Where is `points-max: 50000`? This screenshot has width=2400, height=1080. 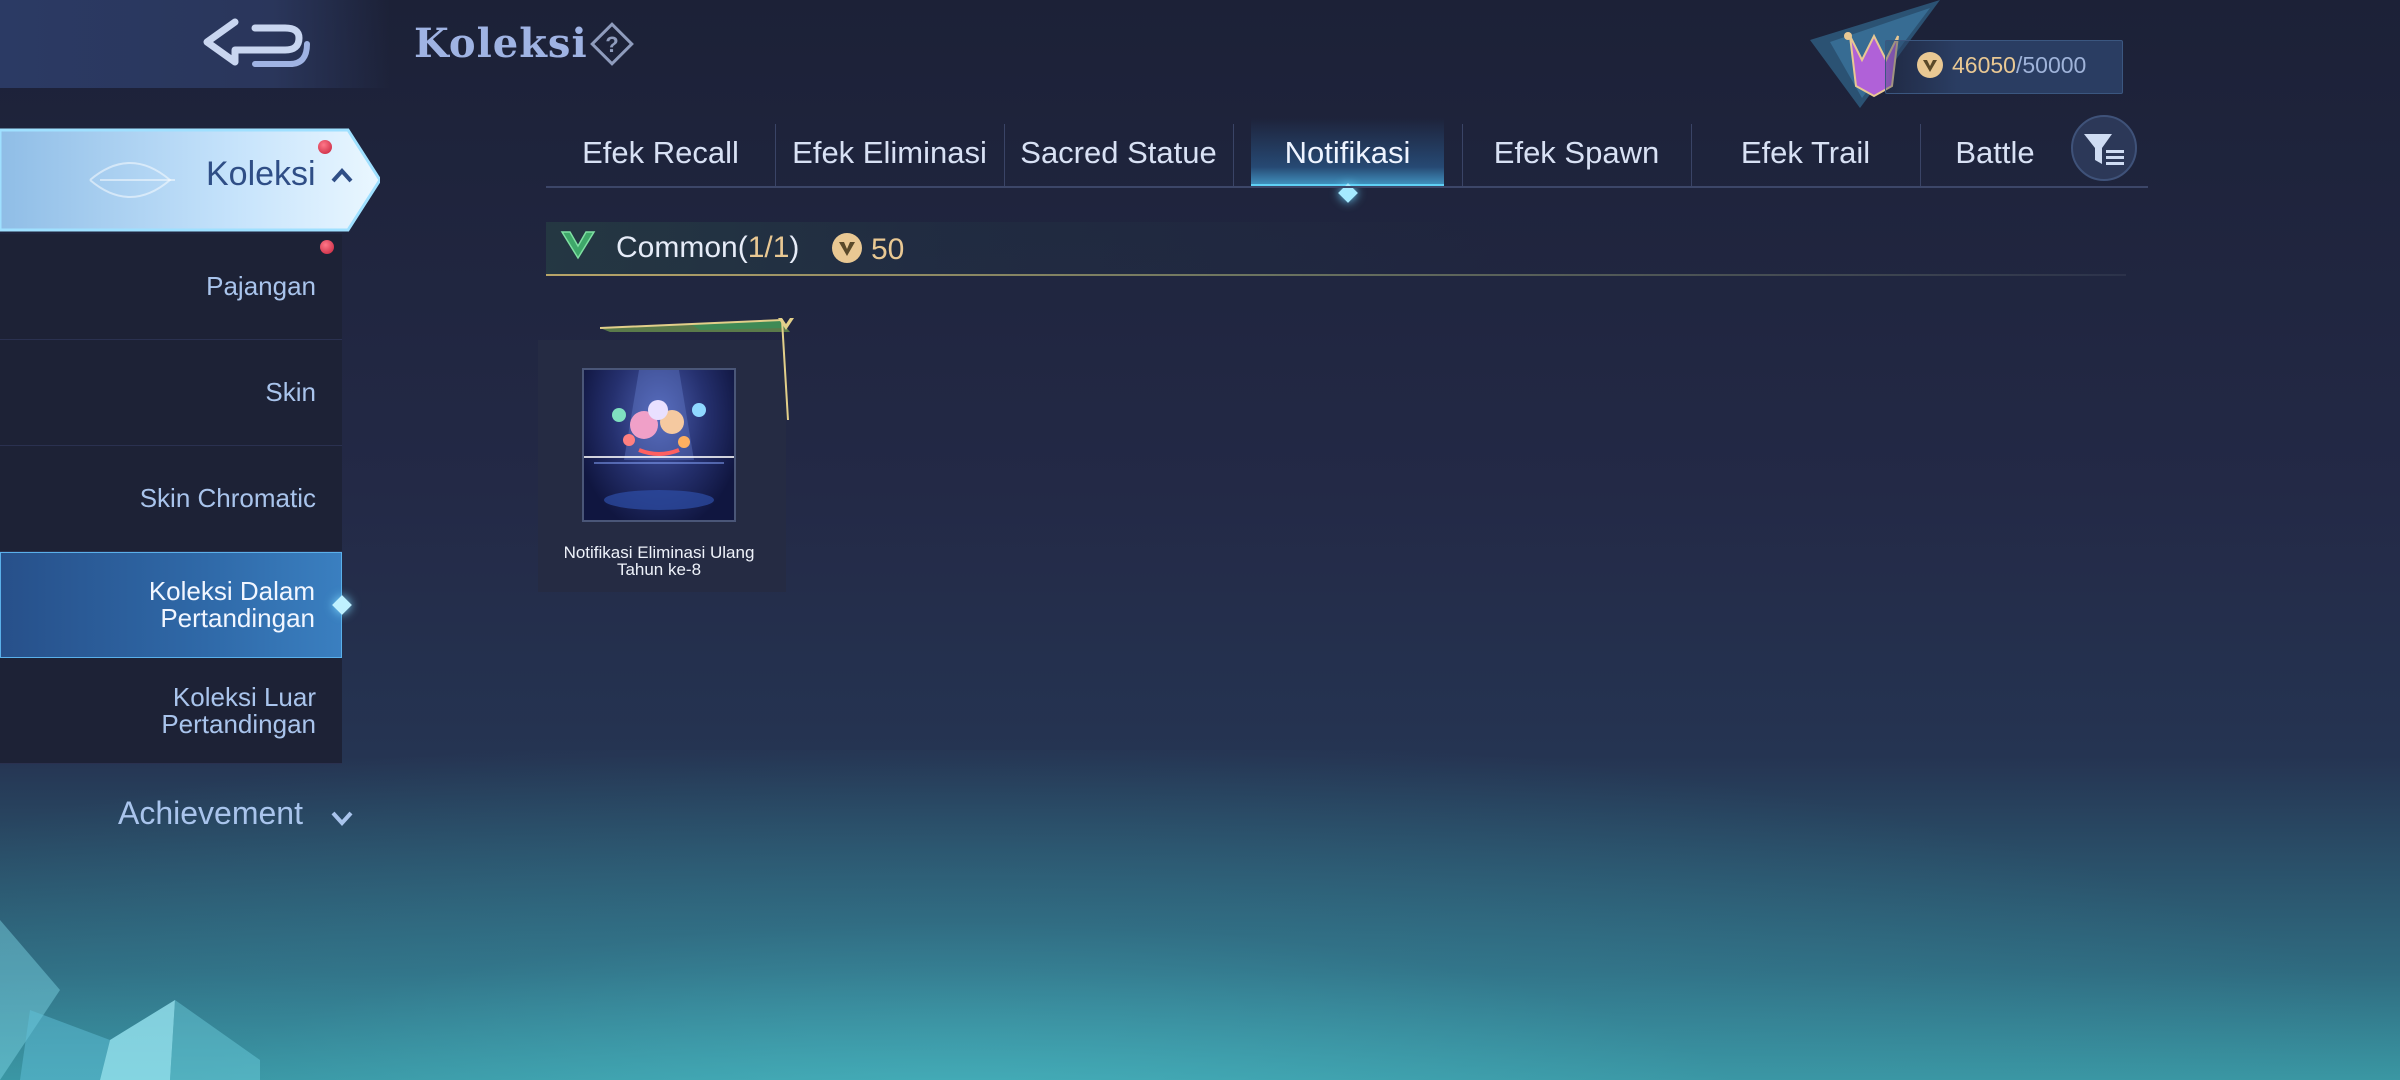
points-max: 50000 is located at coordinates (2054, 65).